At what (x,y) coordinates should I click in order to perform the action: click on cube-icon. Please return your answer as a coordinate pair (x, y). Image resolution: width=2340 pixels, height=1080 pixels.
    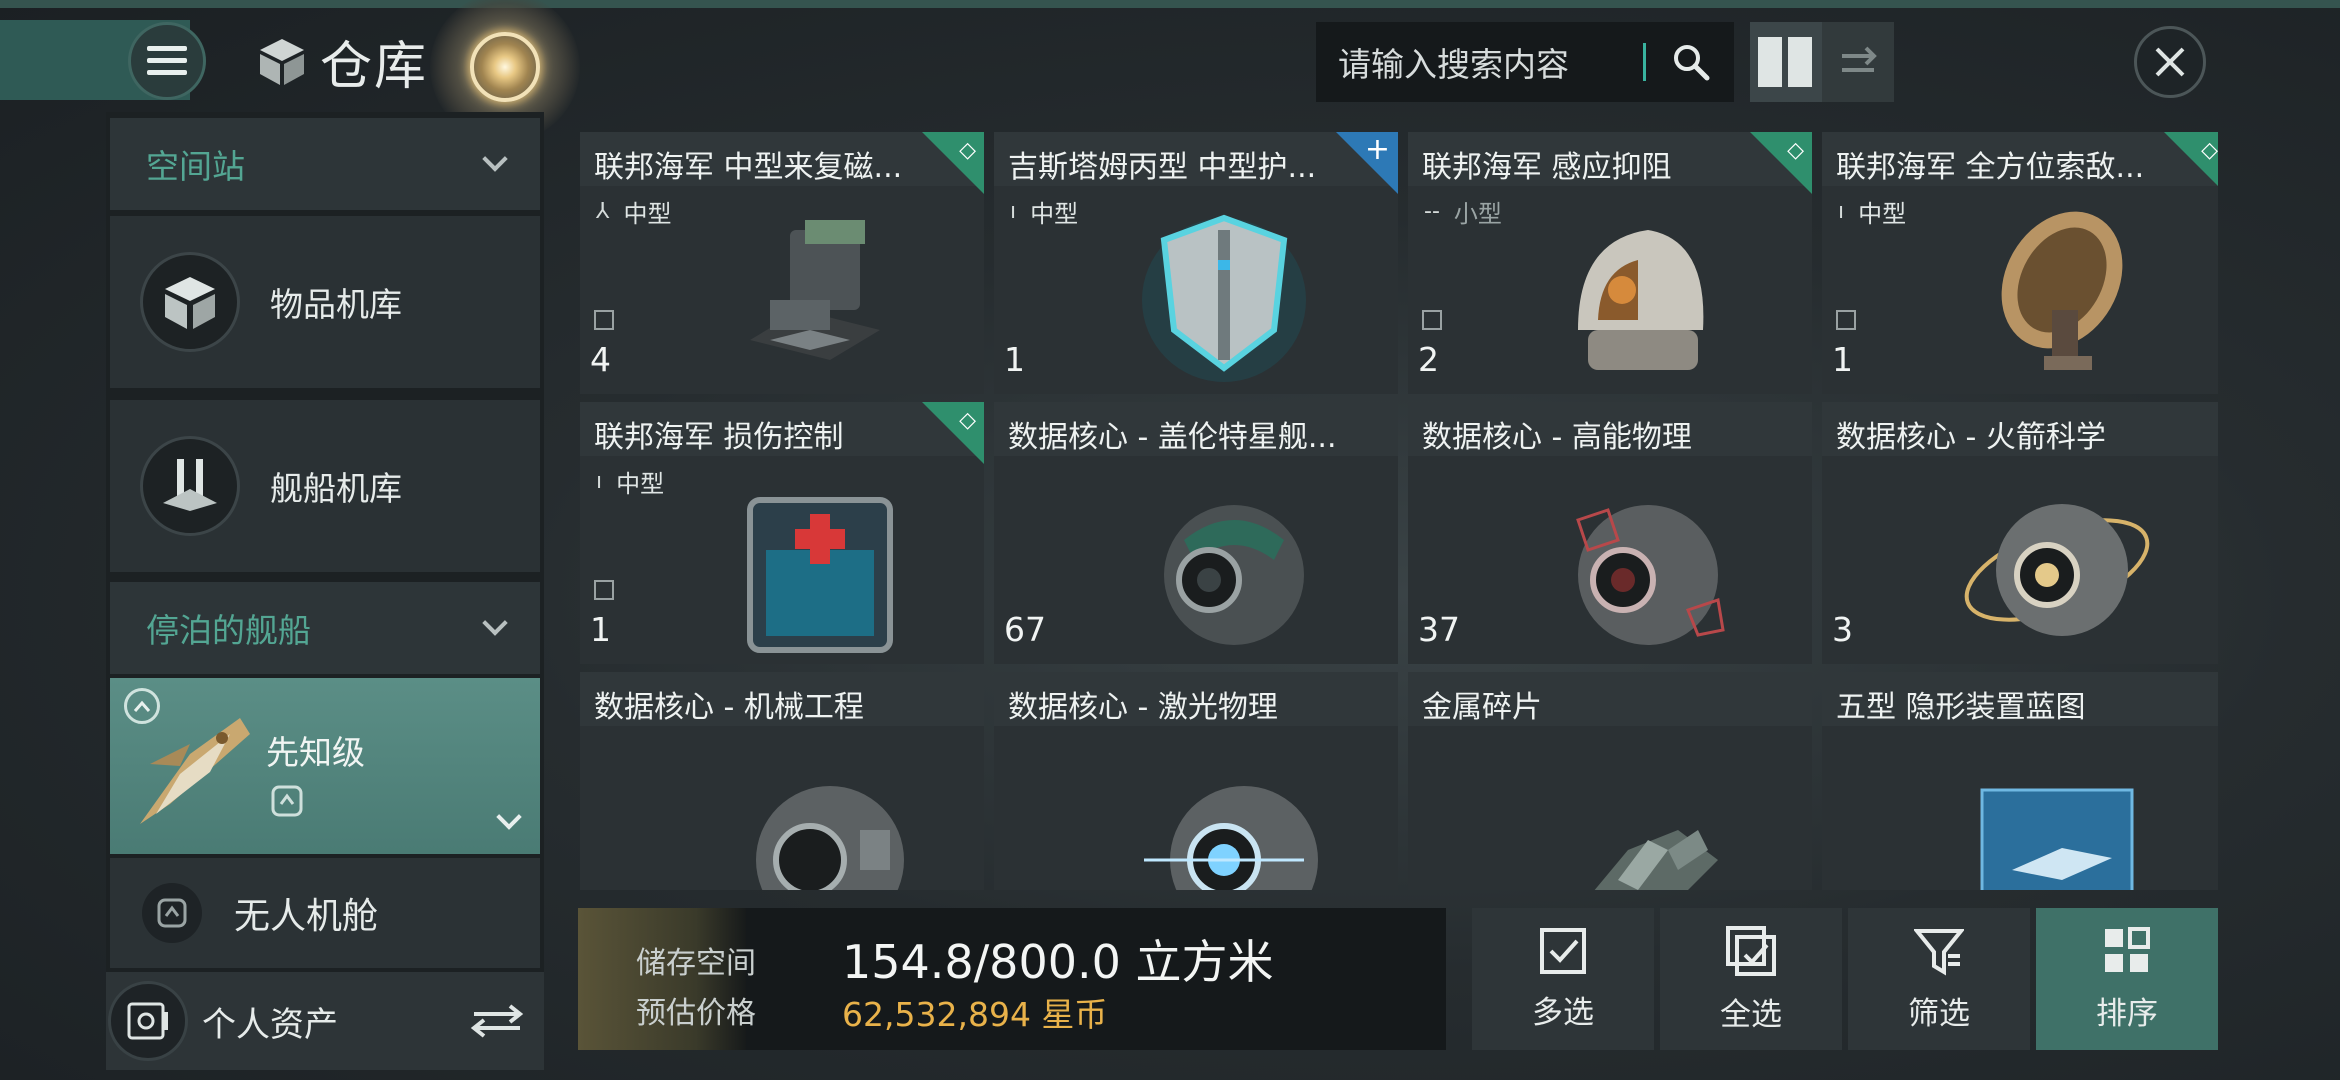
    Looking at the image, I should click on (282, 62).